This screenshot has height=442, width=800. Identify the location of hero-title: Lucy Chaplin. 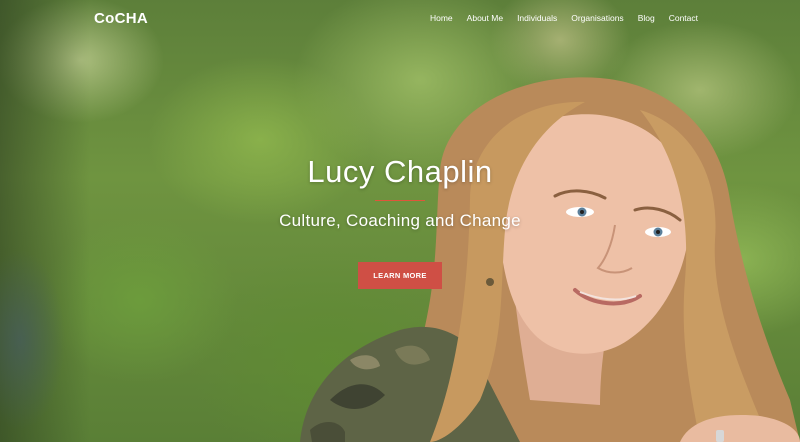
(400, 171).